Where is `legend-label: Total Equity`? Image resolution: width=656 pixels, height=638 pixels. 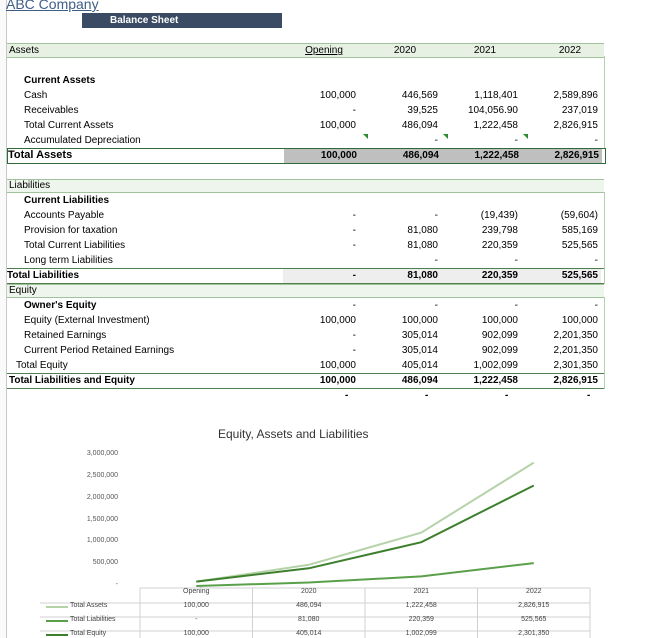
legend-label: Total Equity is located at coordinates (88, 633).